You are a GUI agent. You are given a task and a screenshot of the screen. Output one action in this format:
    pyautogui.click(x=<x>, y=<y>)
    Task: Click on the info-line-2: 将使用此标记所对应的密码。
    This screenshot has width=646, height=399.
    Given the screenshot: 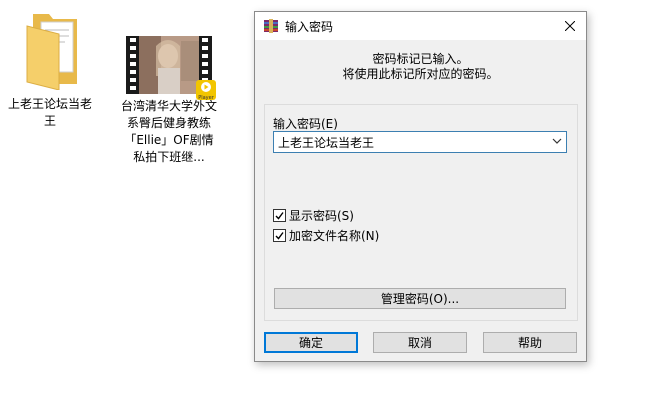 What is the action you would take?
    pyautogui.click(x=420, y=74)
    